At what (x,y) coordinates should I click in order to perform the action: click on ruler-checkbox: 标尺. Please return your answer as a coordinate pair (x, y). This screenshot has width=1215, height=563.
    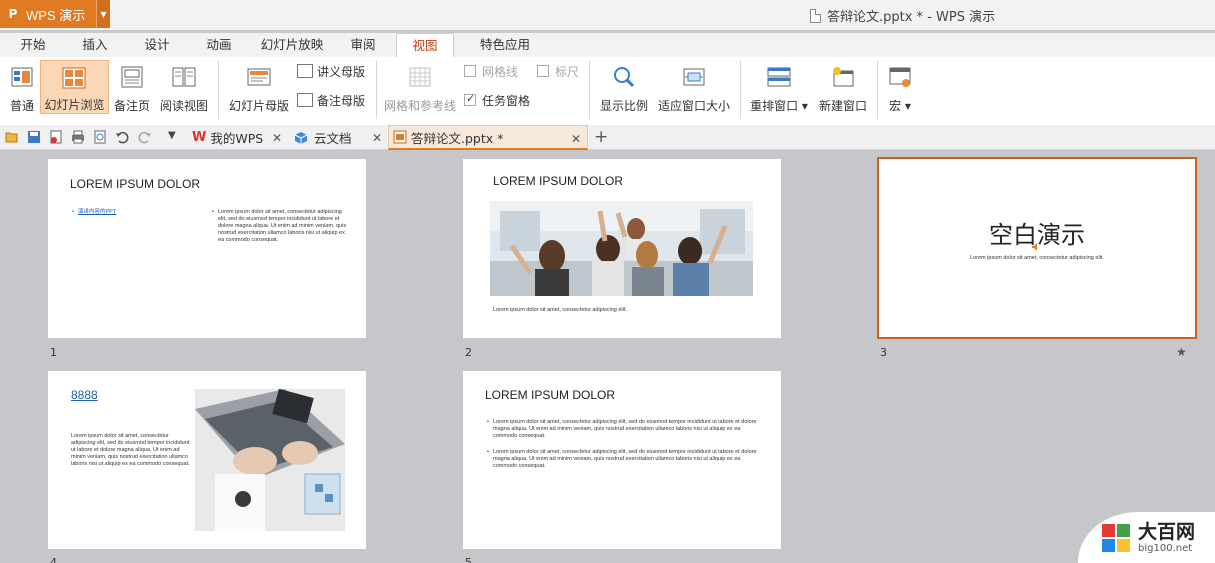
    Looking at the image, I should click on (558, 71).